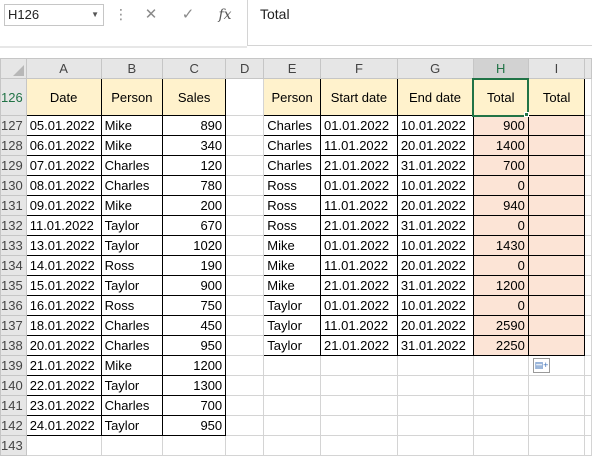  What do you see at coordinates (194, 305) in the screenshot?
I see `left-table-cell: 750` at bounding box center [194, 305].